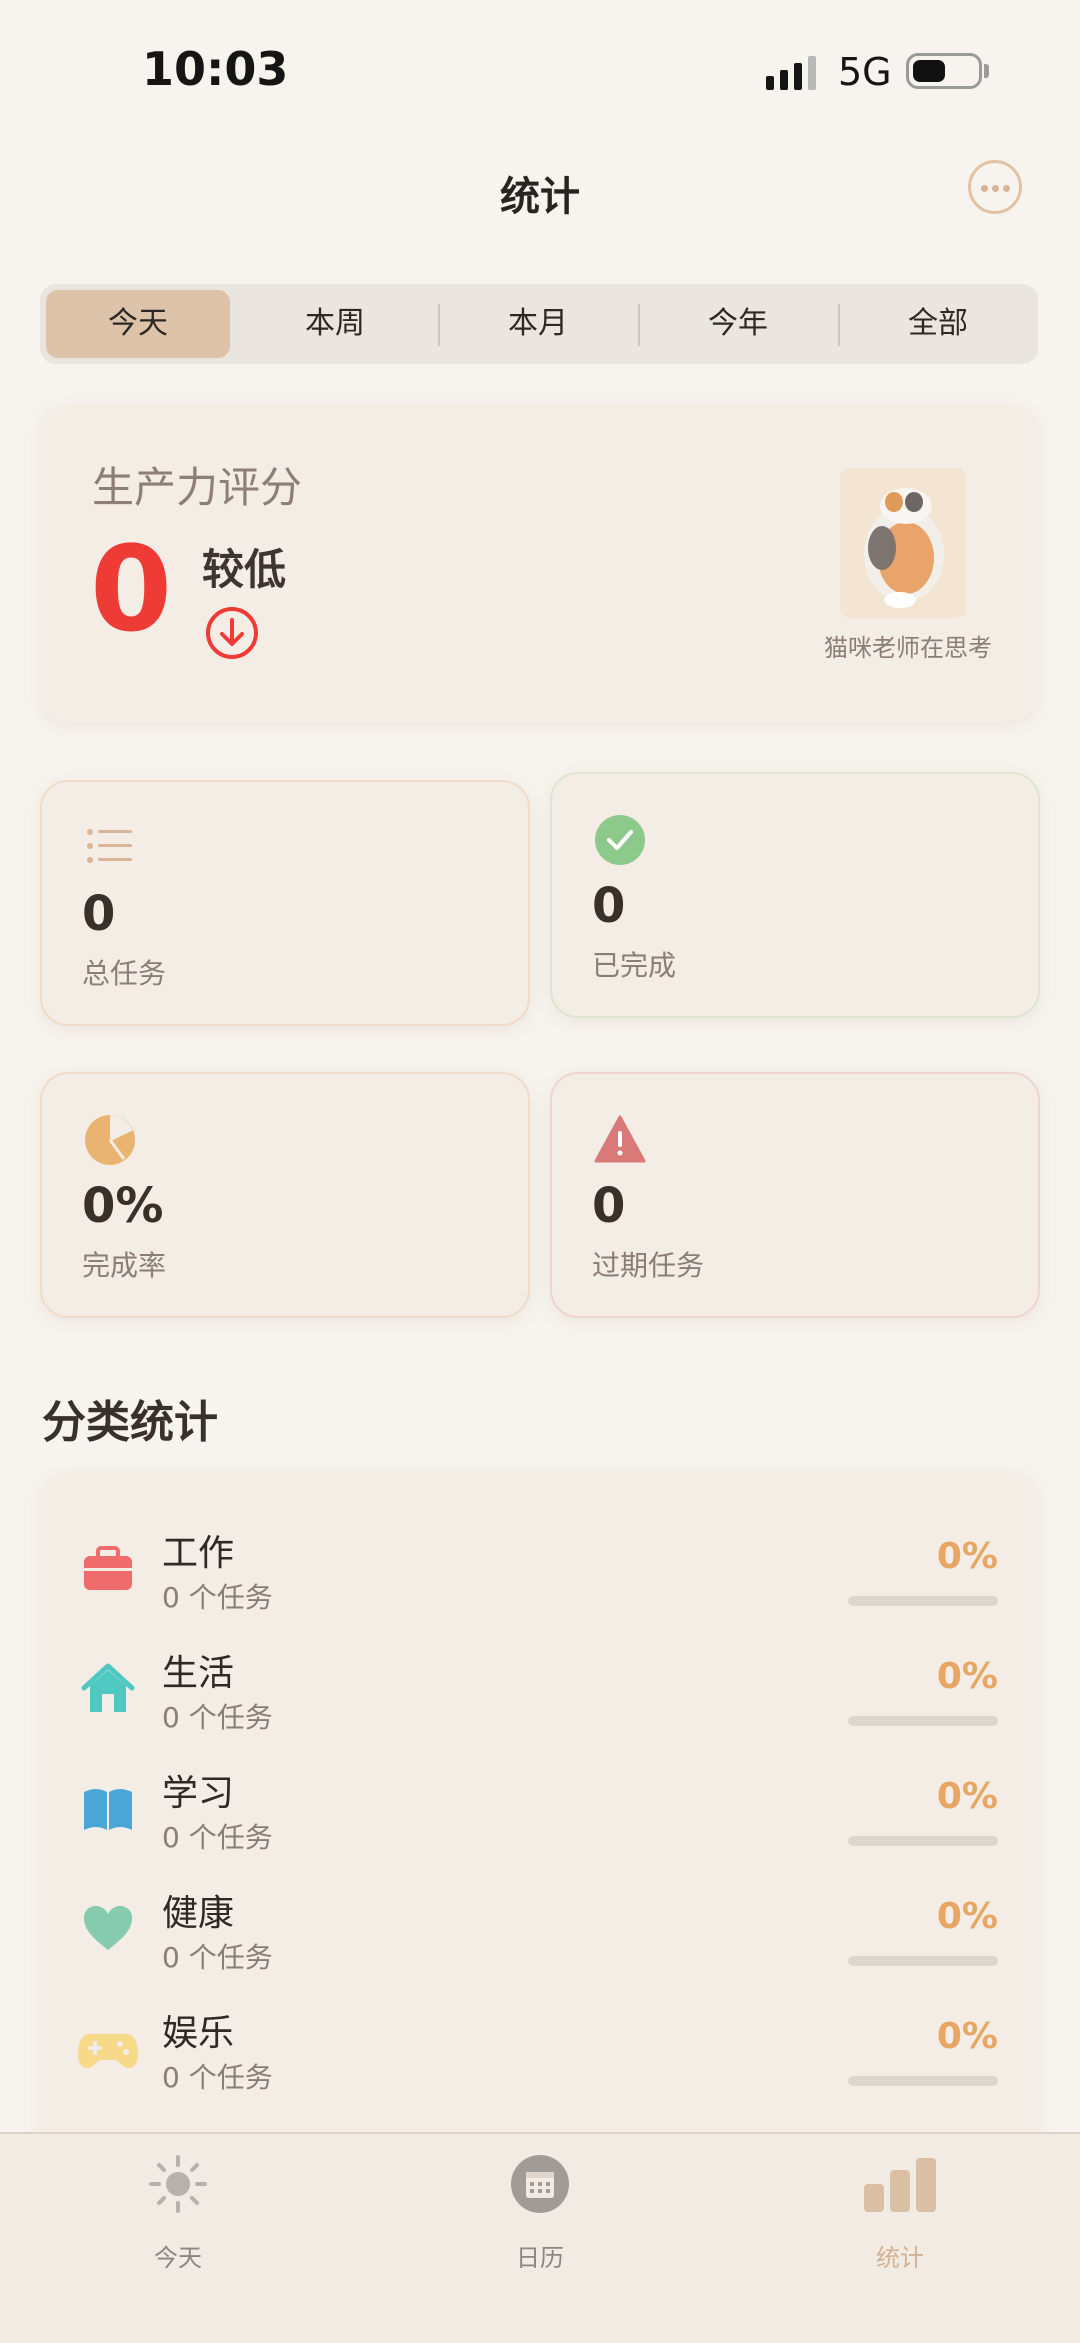 This screenshot has height=2343, width=1080. I want to click on completion-rate-label: 完成率, so click(124, 1265).